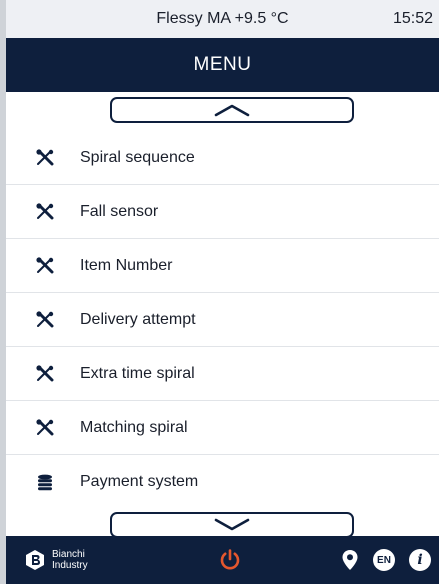 Image resolution: width=439 pixels, height=584 pixels. I want to click on brand-name: Bianchi Industry, so click(70, 560).